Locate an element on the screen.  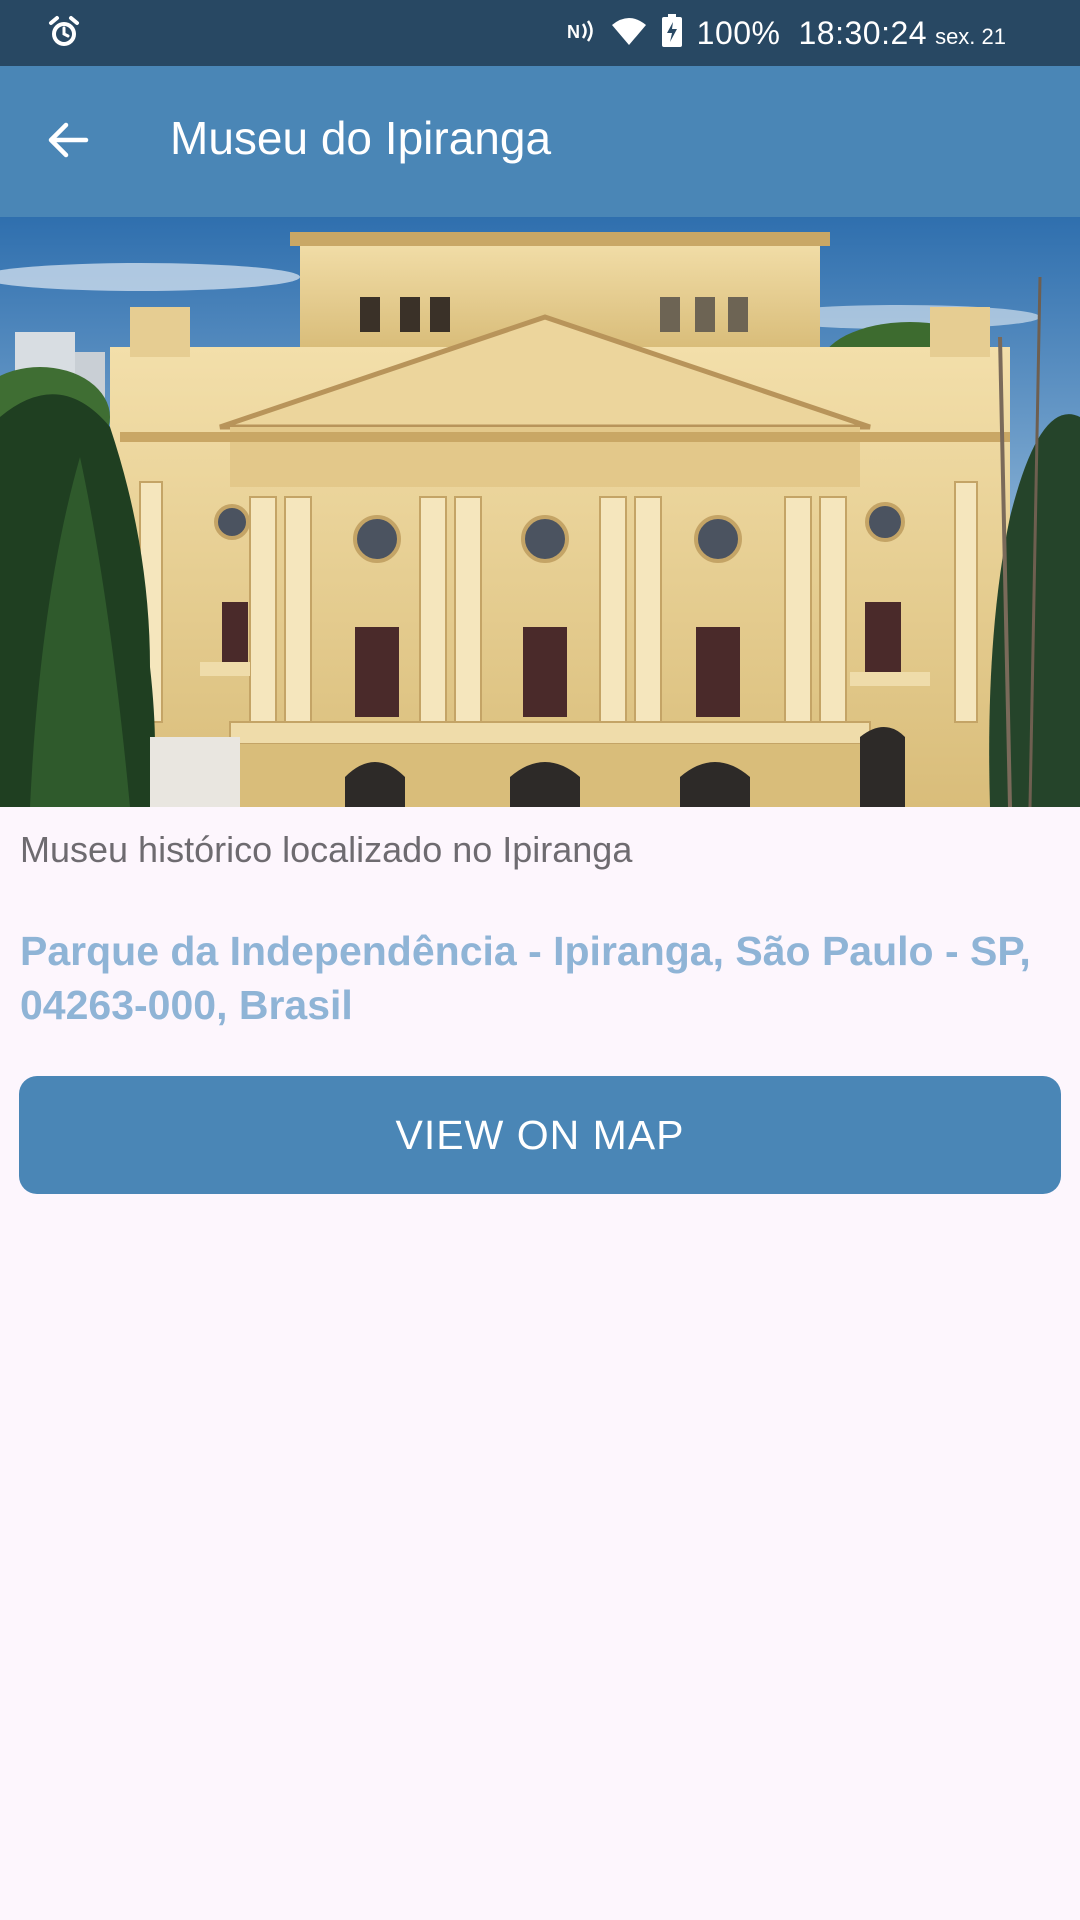
alarm-clock-icon is located at coordinates (64, 32).